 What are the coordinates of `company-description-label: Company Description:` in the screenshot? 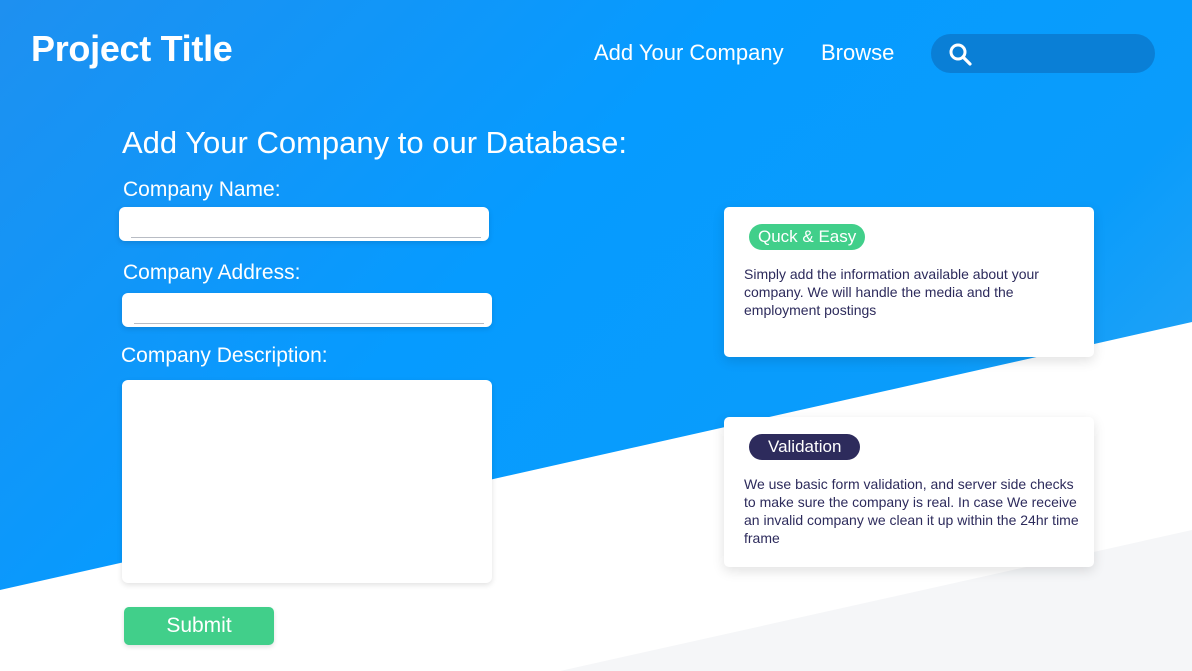 It's located at (224, 355).